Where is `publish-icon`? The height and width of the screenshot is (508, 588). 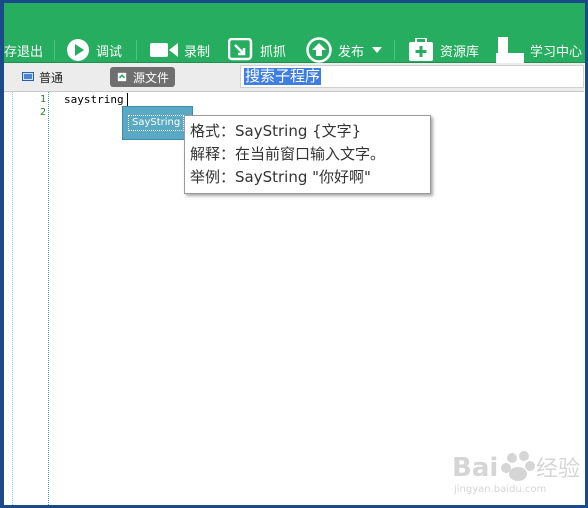
publish-icon is located at coordinates (319, 50).